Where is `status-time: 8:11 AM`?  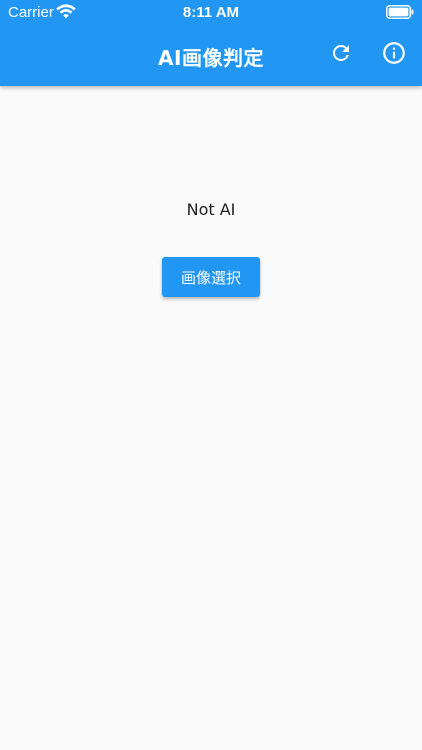 status-time: 8:11 AM is located at coordinates (211, 12).